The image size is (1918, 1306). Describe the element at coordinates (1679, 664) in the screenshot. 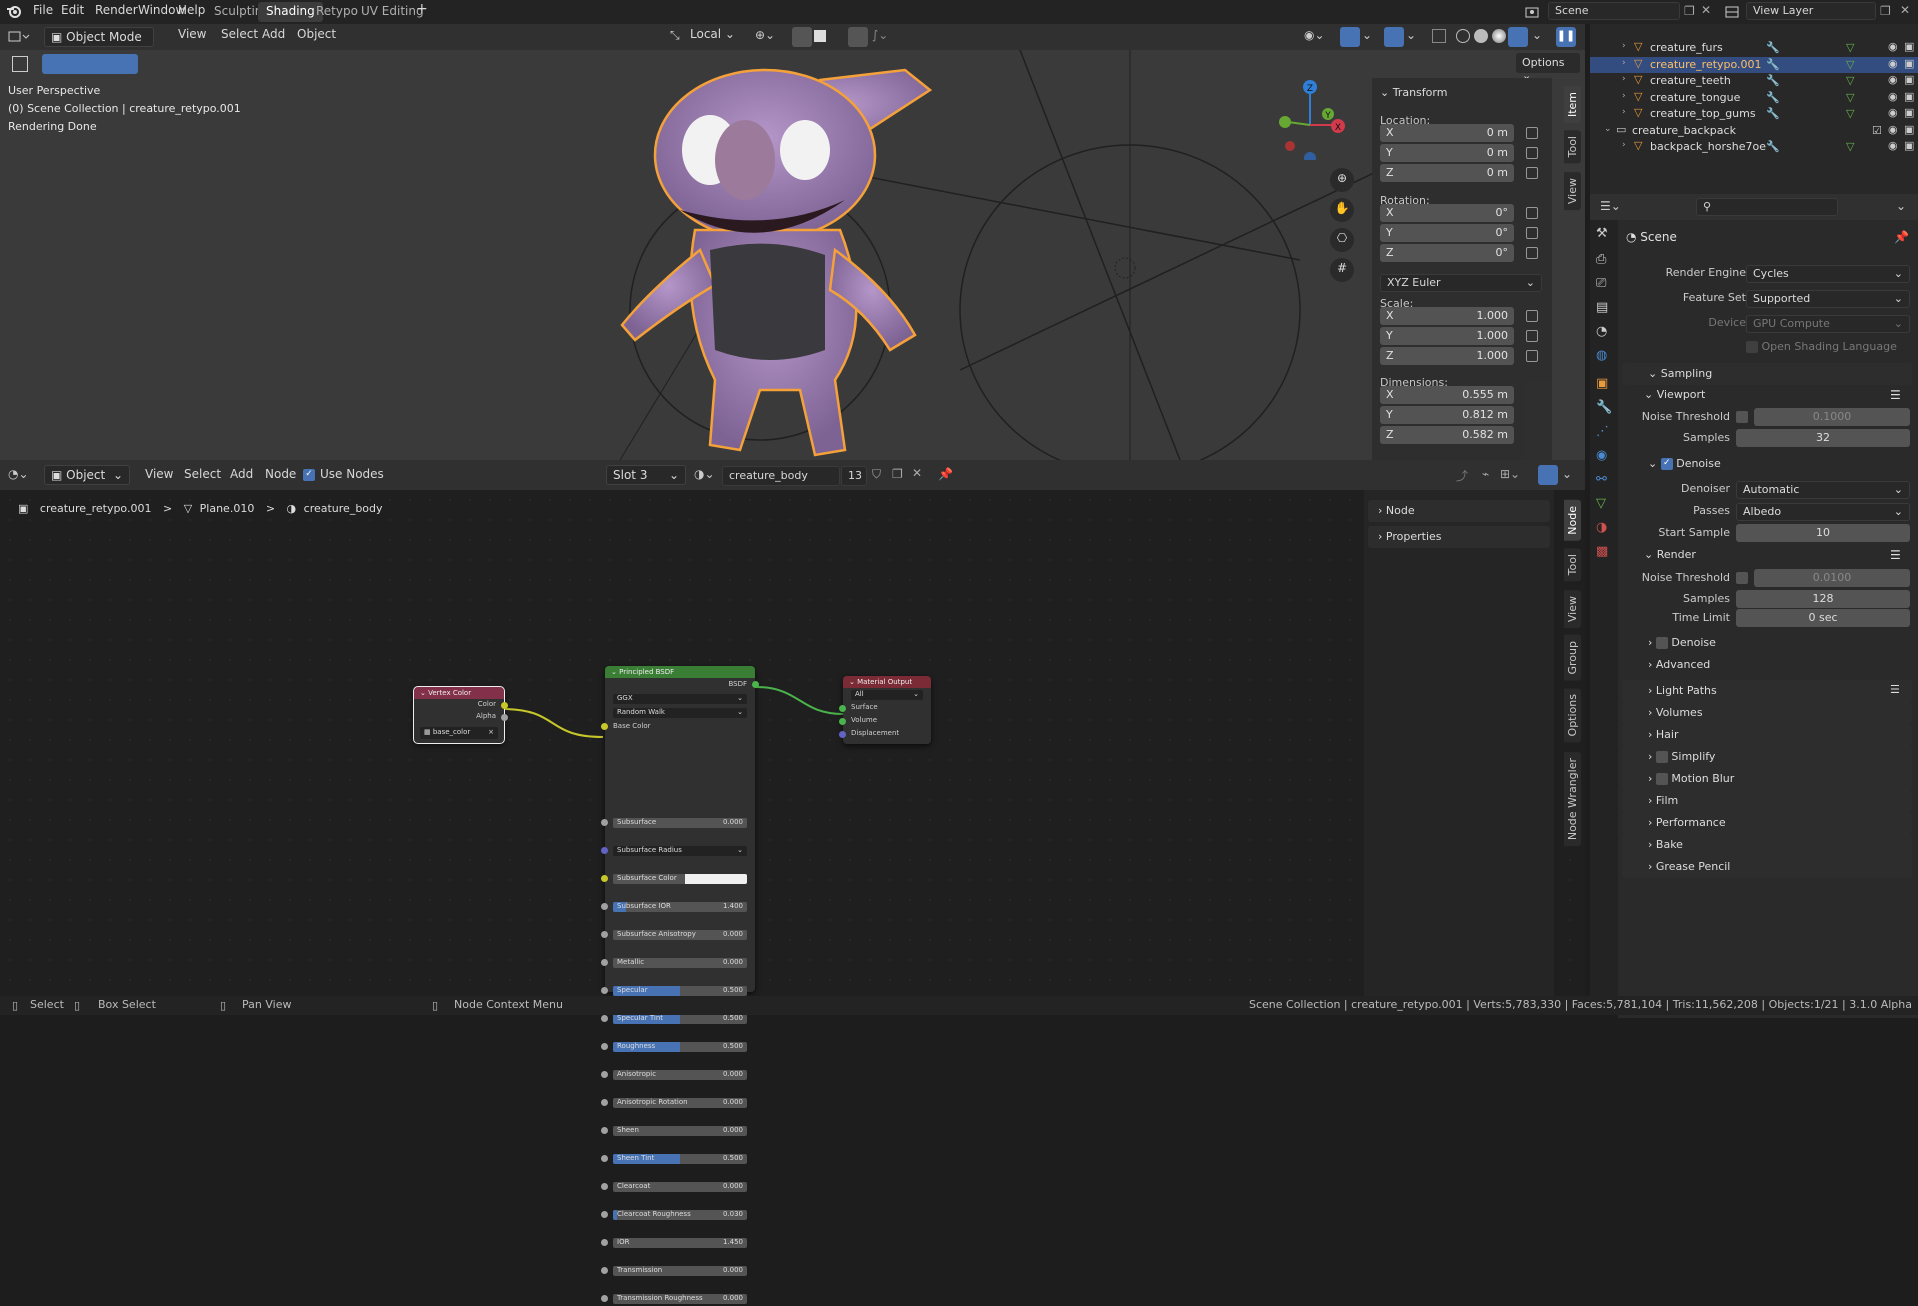

I see `advanced-subsection: › Advanced` at that location.